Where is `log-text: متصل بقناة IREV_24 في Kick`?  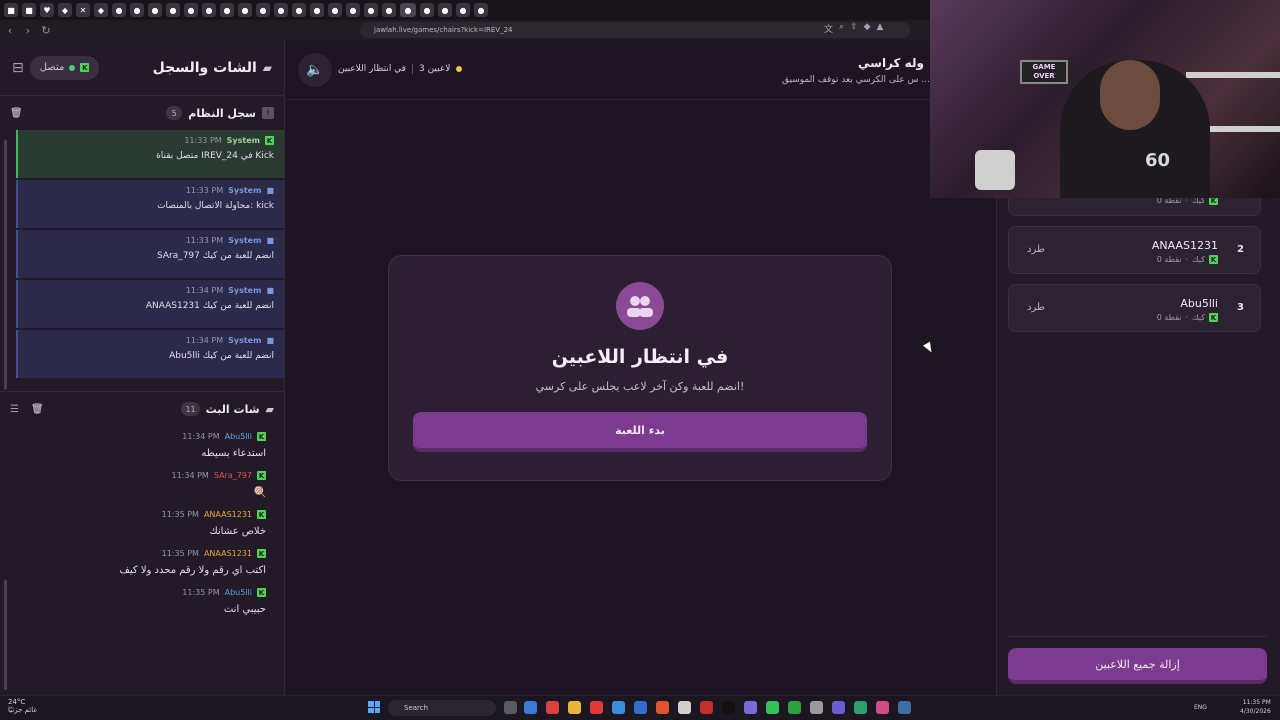 log-text: متصل بقناة IREV_24 في Kick is located at coordinates (215, 156).